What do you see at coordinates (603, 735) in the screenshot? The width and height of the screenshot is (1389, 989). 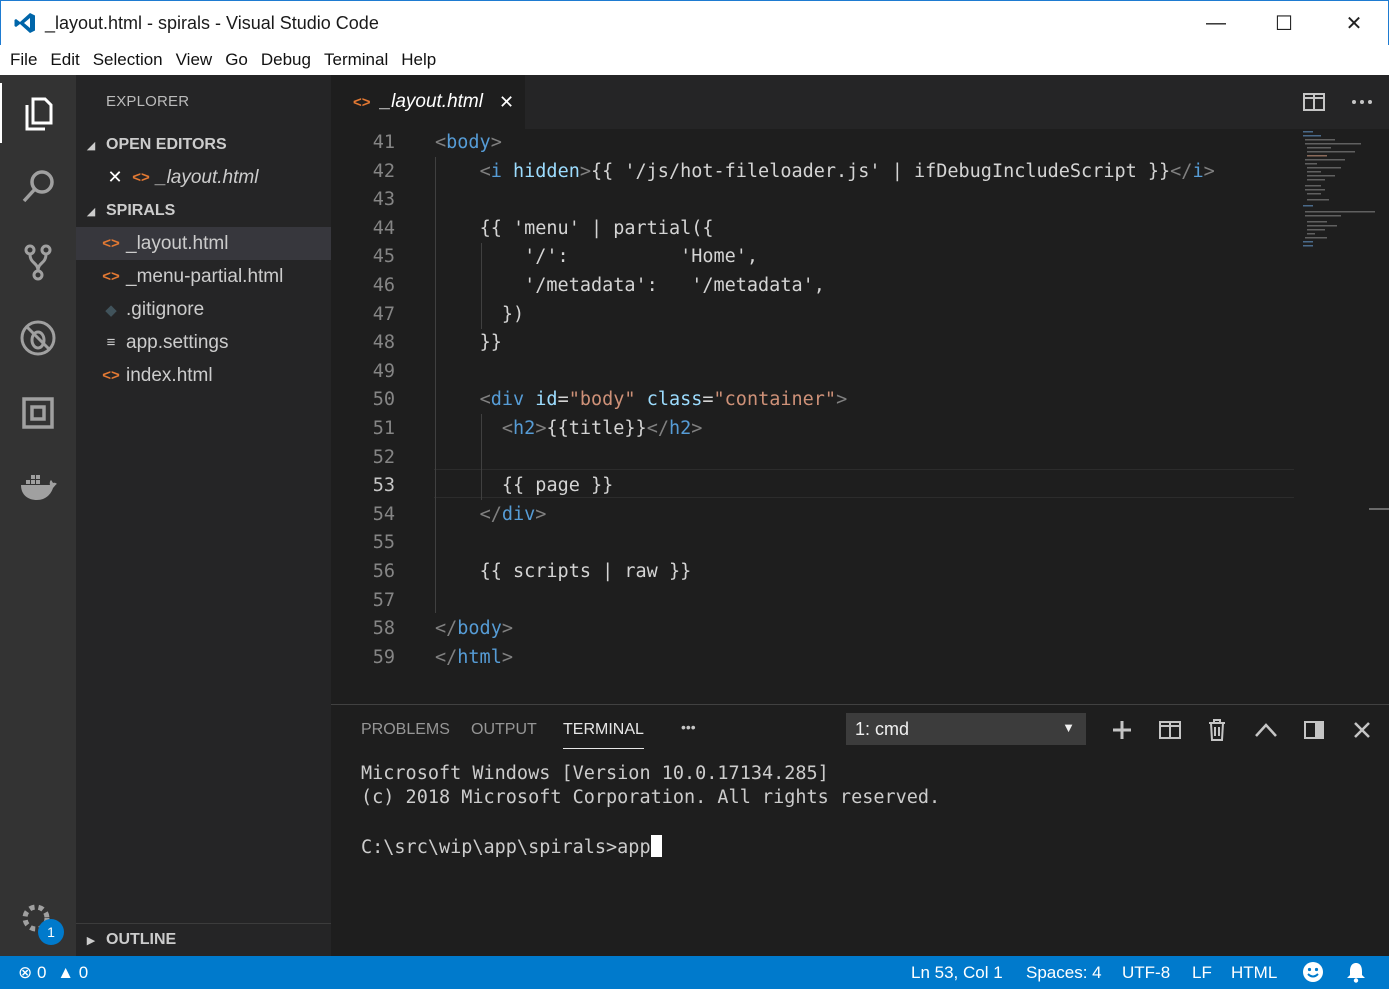 I see `tab-terminal: TERMINAL` at bounding box center [603, 735].